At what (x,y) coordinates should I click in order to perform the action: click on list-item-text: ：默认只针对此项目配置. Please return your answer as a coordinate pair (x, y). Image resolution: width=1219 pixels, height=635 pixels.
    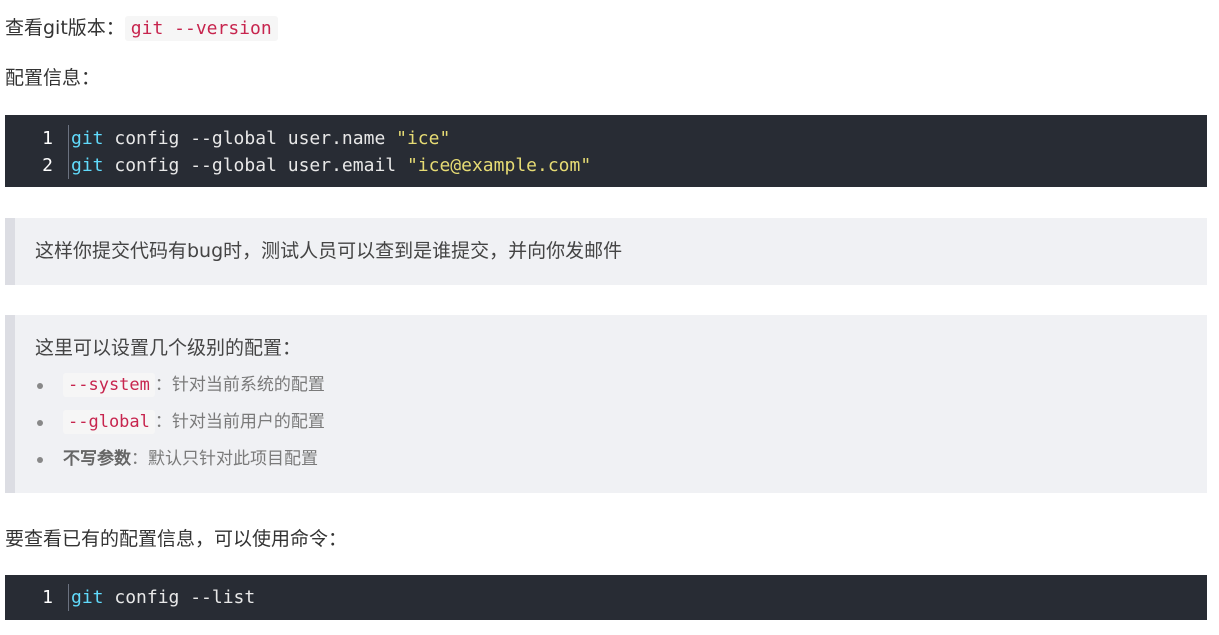
    Looking at the image, I should click on (224, 459).